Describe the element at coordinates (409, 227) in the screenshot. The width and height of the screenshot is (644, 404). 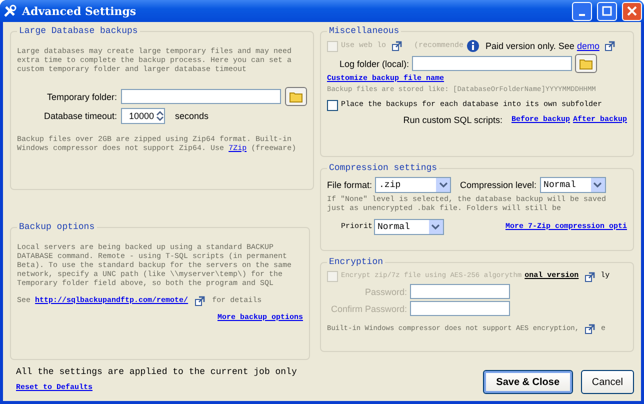
I see `priority-dropdown: Normal` at that location.